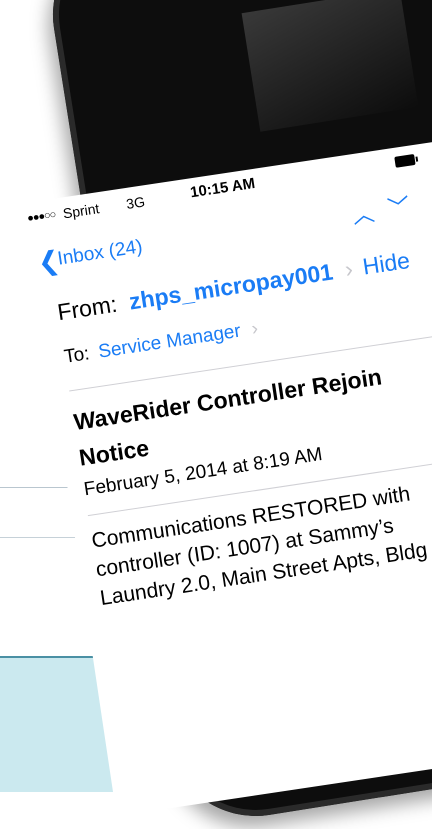 This screenshot has height=829, width=432. Describe the element at coordinates (169, 342) in the screenshot. I see `recipient-link: Service Manager` at that location.